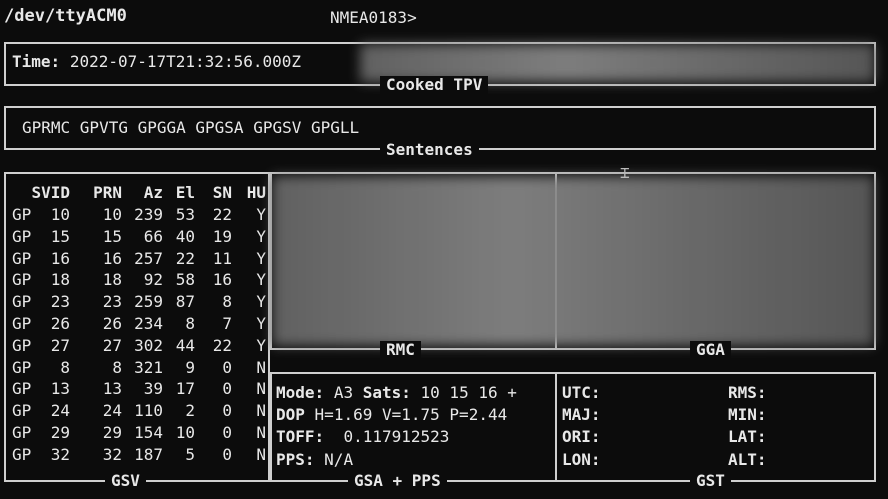  I want to click on gsv-table-row: GP 15 15 66 40 19 Y, so click(135, 237).